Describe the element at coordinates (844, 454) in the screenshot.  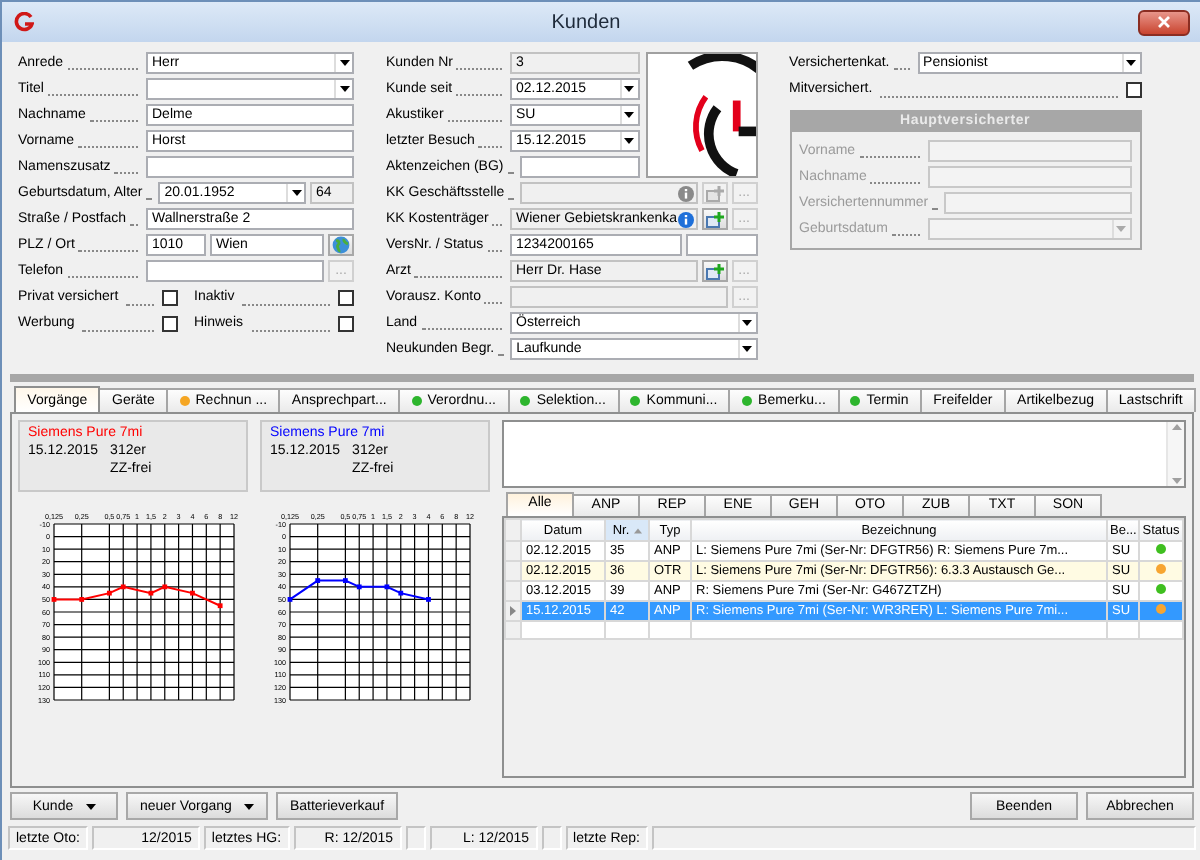
I see `notes-field` at that location.